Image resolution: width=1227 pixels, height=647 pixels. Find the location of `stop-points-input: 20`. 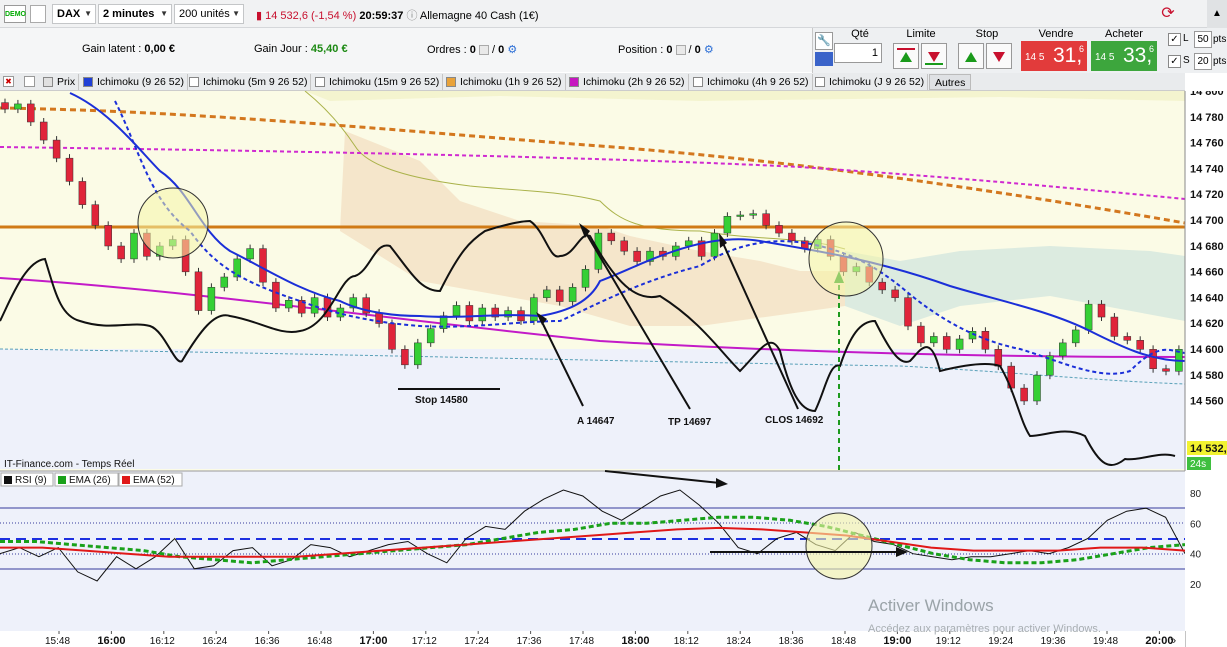

stop-points-input: 20 is located at coordinates (1203, 61).